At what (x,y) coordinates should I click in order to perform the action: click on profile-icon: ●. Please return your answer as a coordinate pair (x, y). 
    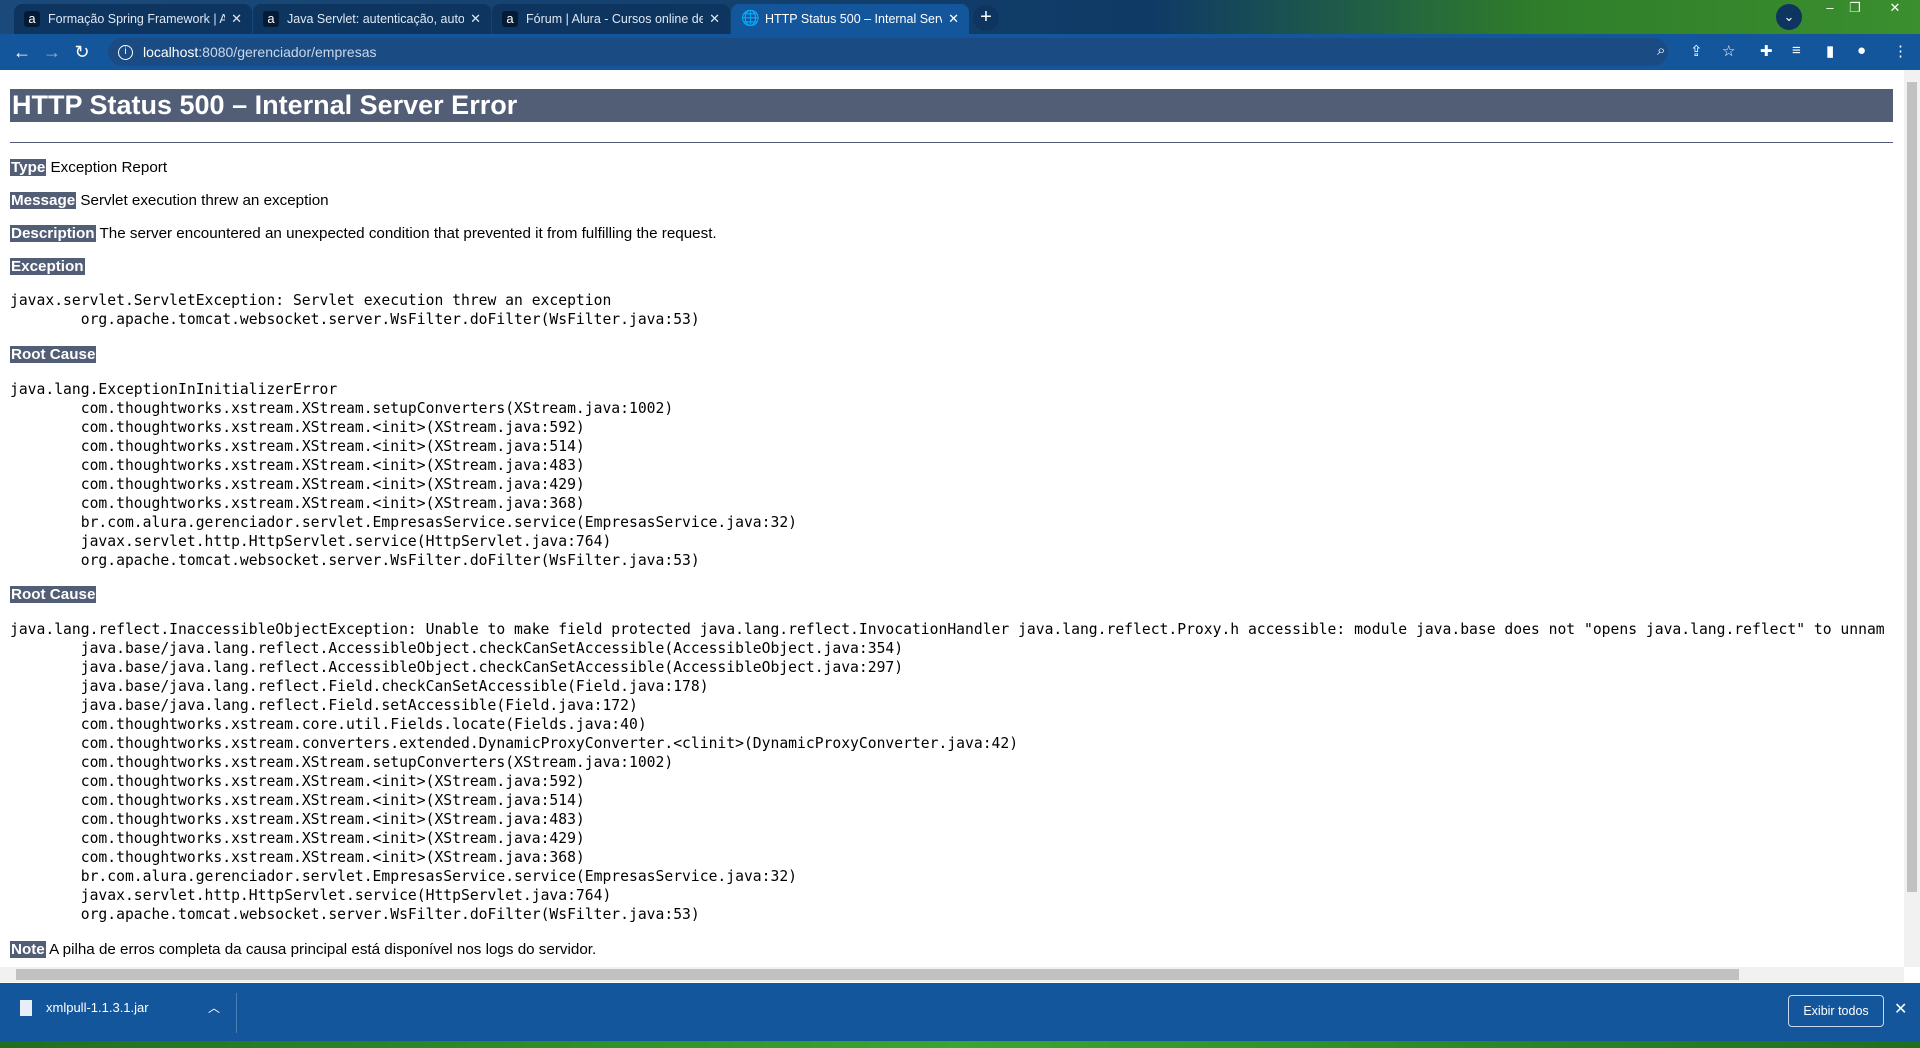
    Looking at the image, I should click on (1861, 50).